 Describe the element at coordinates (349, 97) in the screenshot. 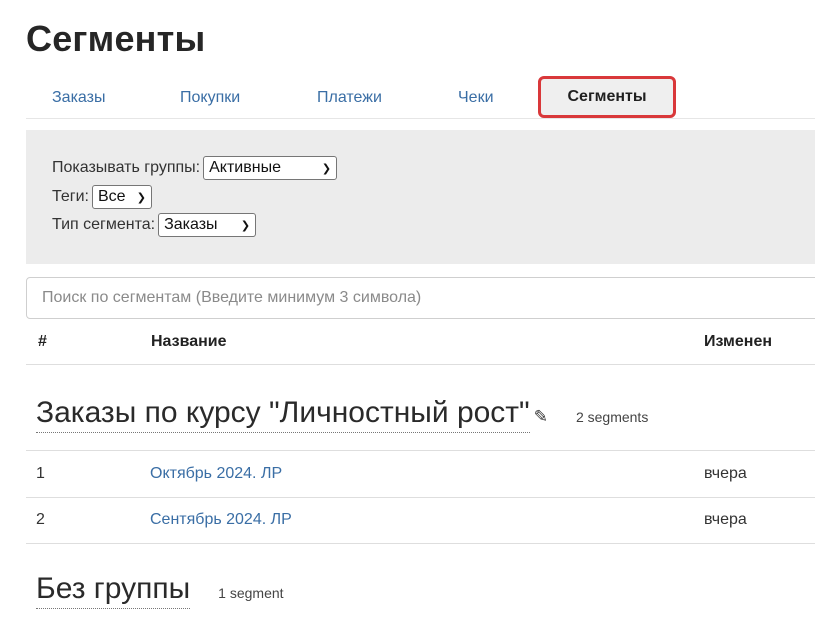

I see `tab-payments: Платежи` at that location.